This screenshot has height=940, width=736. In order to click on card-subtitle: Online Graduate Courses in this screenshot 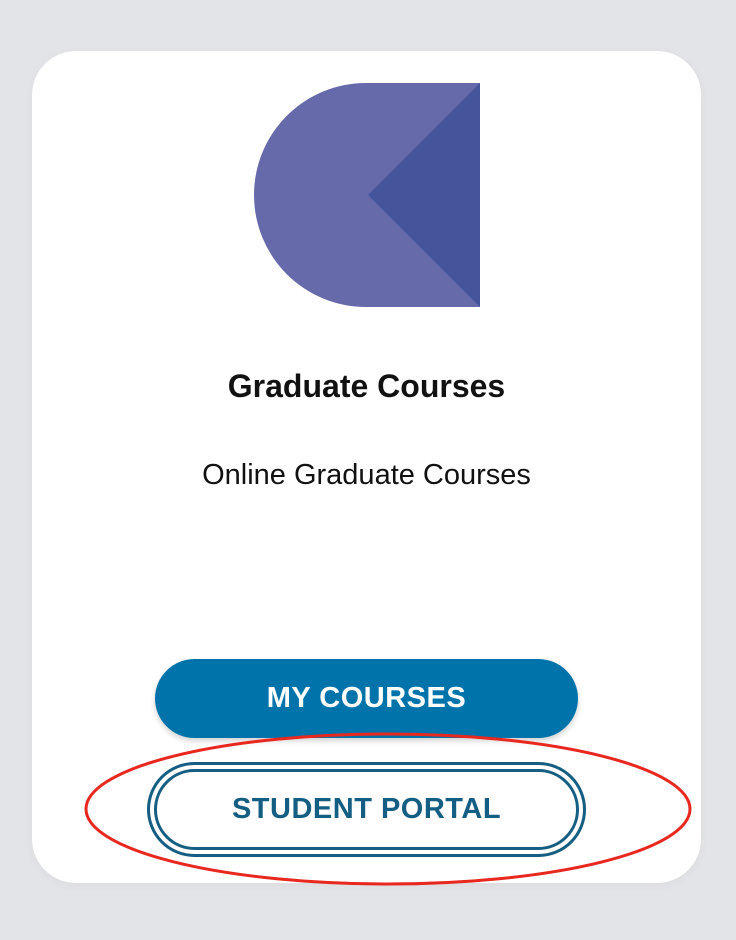, I will do `click(366, 475)`.